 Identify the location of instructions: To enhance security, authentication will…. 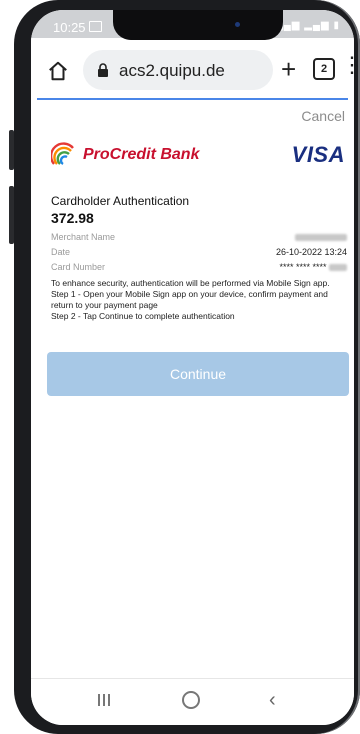
(200, 300).